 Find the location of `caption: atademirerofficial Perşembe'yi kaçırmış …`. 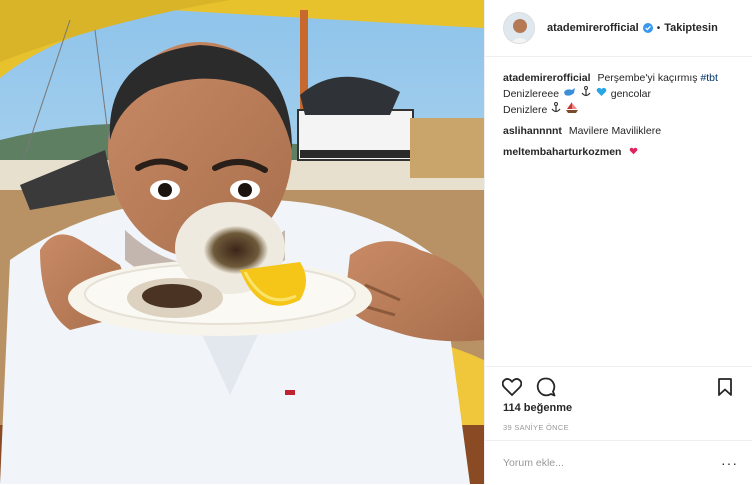

caption: atademirerofficial Perşembe'yi kaçırmış … is located at coordinates (621, 94).